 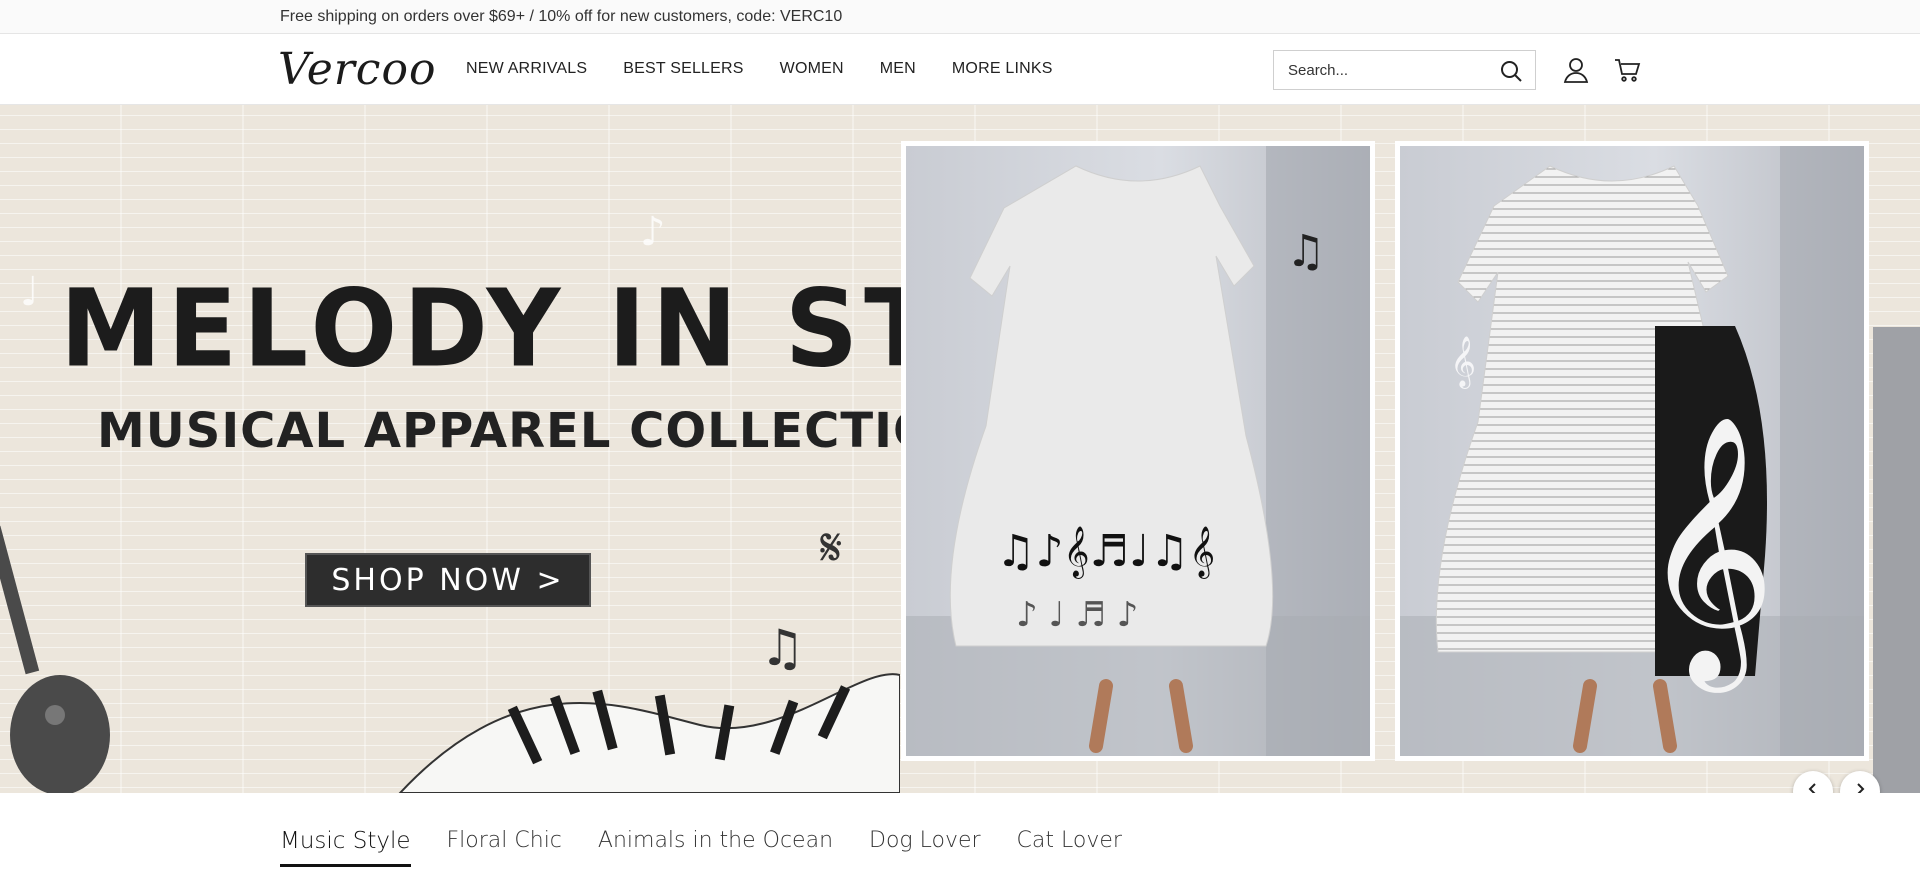 I want to click on tab-cat-lover: Cat Lover, so click(x=1069, y=847).